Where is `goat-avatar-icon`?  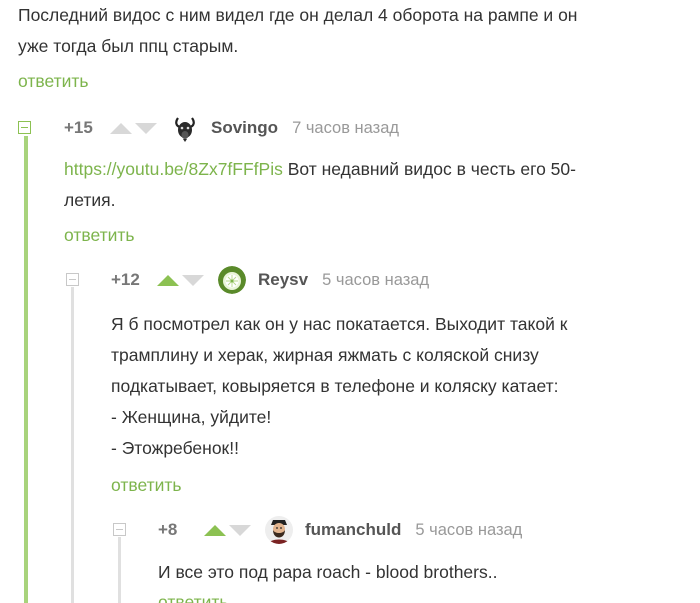
goat-avatar-icon is located at coordinates (185, 128).